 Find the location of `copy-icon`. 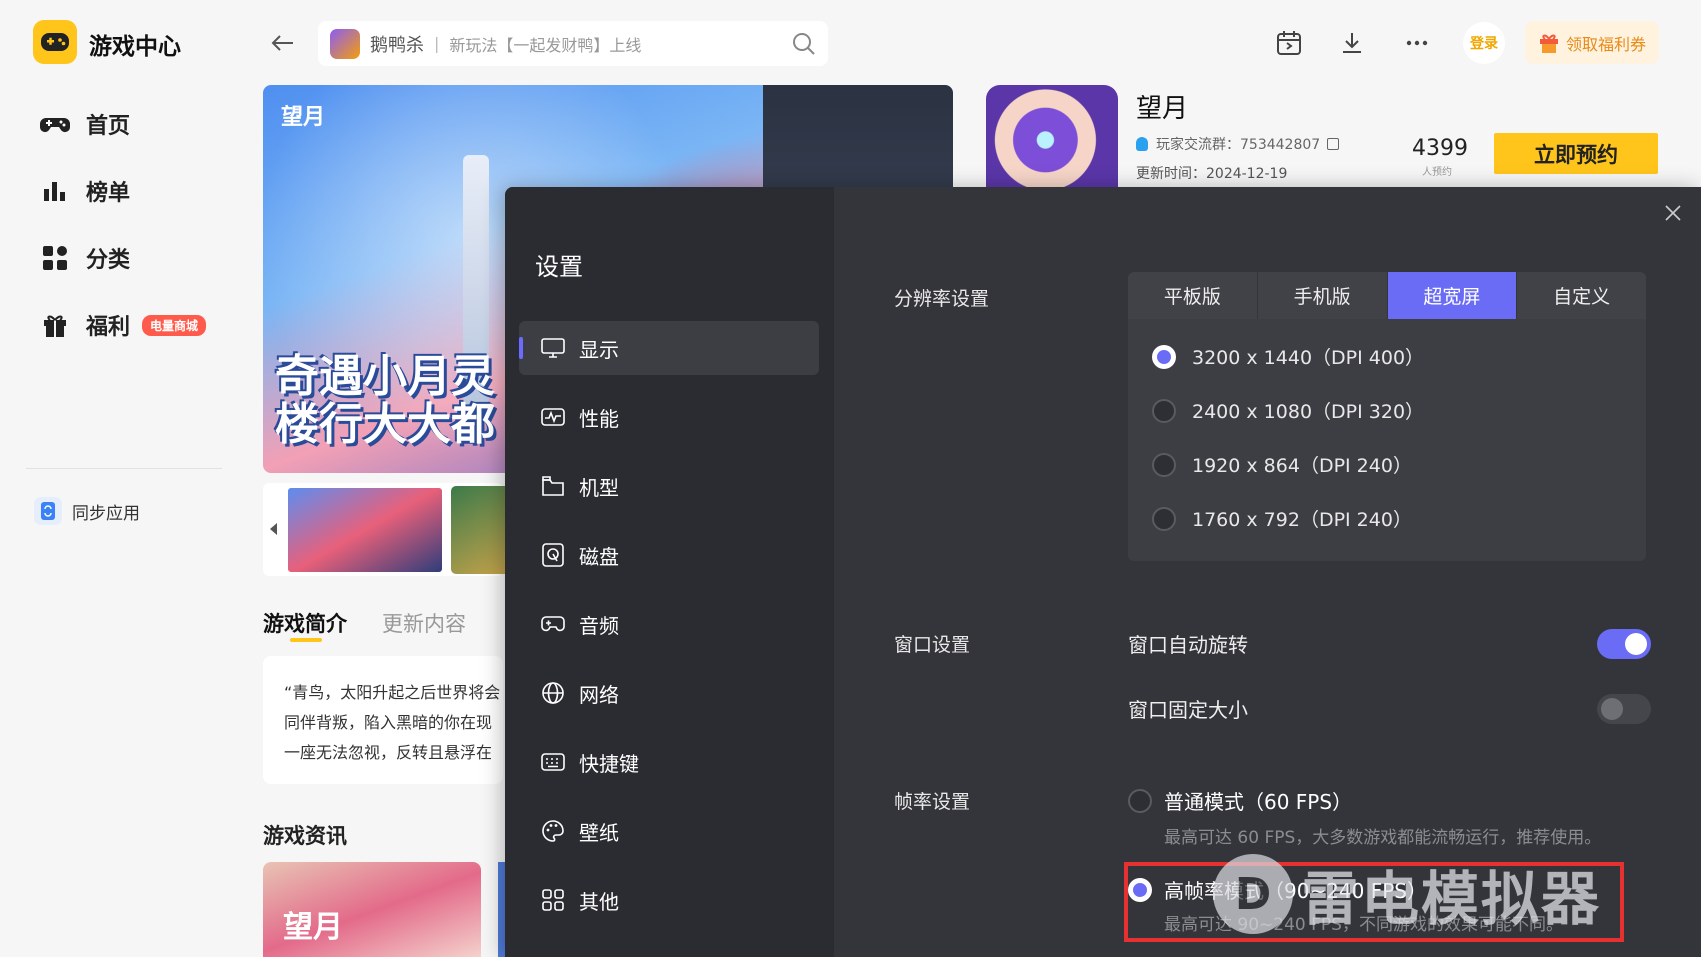

copy-icon is located at coordinates (1333, 144).